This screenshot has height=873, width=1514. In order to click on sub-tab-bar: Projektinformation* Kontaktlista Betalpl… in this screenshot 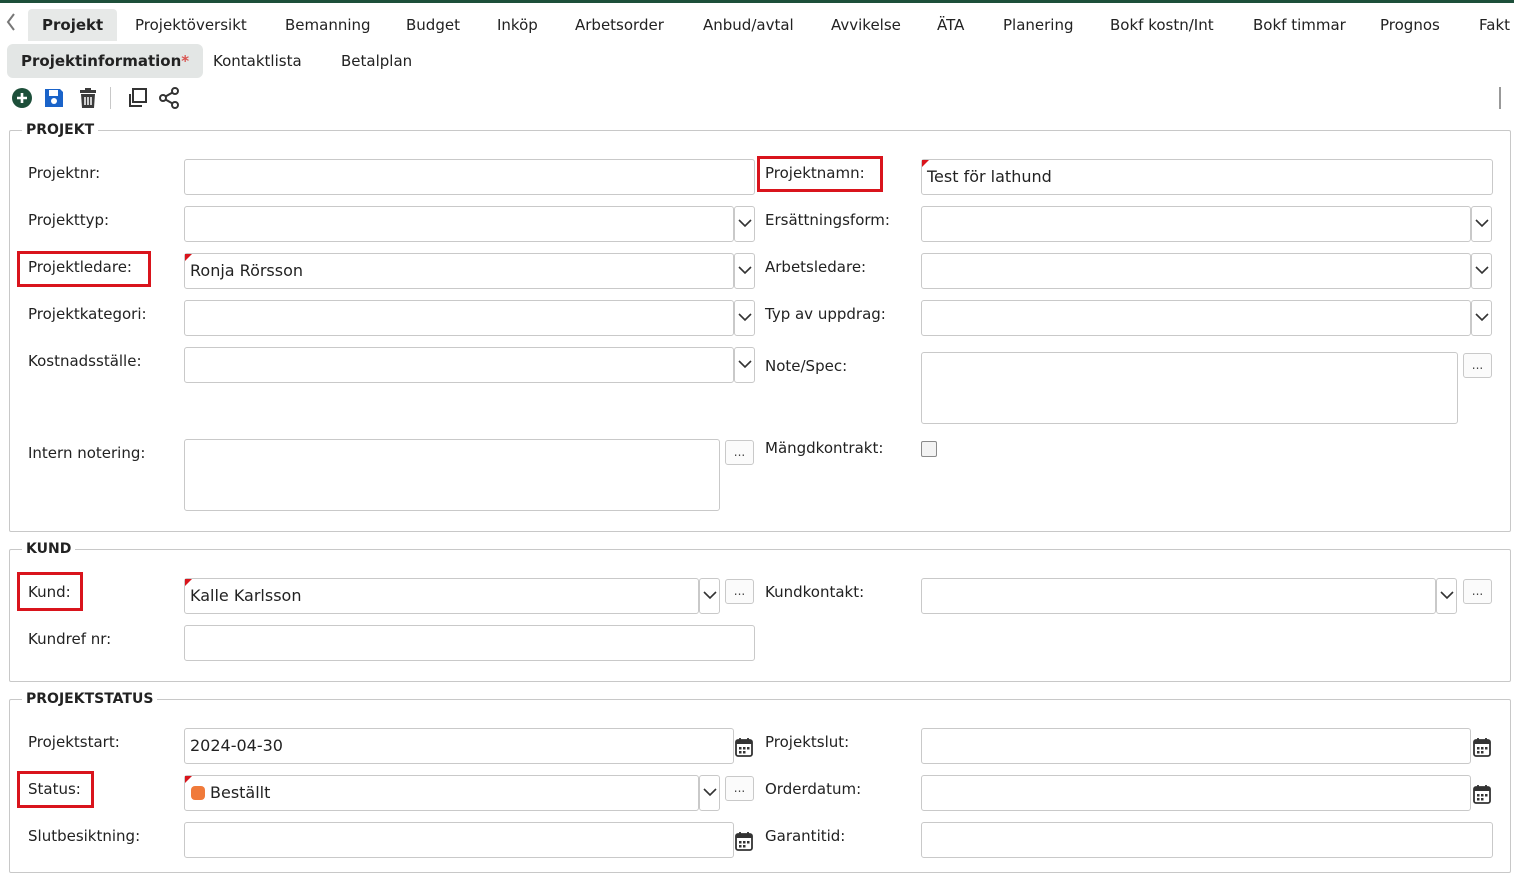, I will do `click(757, 60)`.